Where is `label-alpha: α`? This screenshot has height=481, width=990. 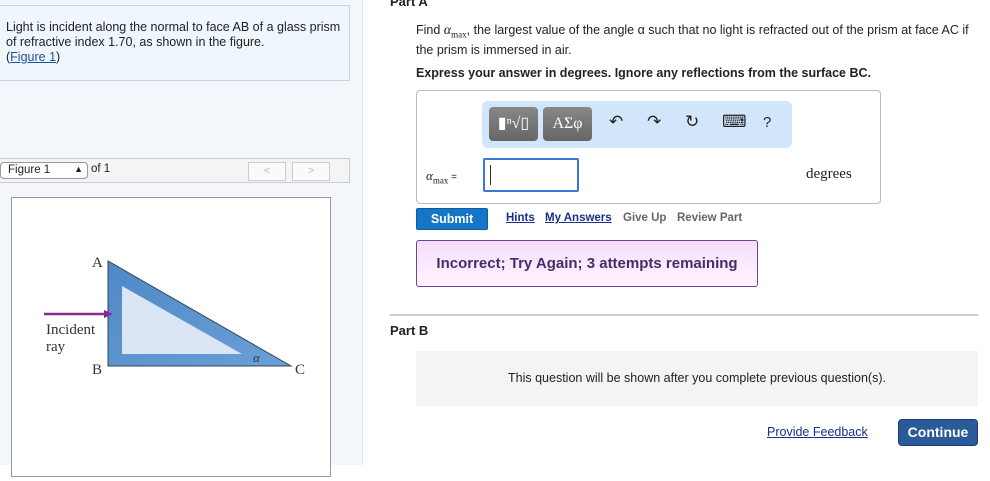
label-alpha: α is located at coordinates (257, 357).